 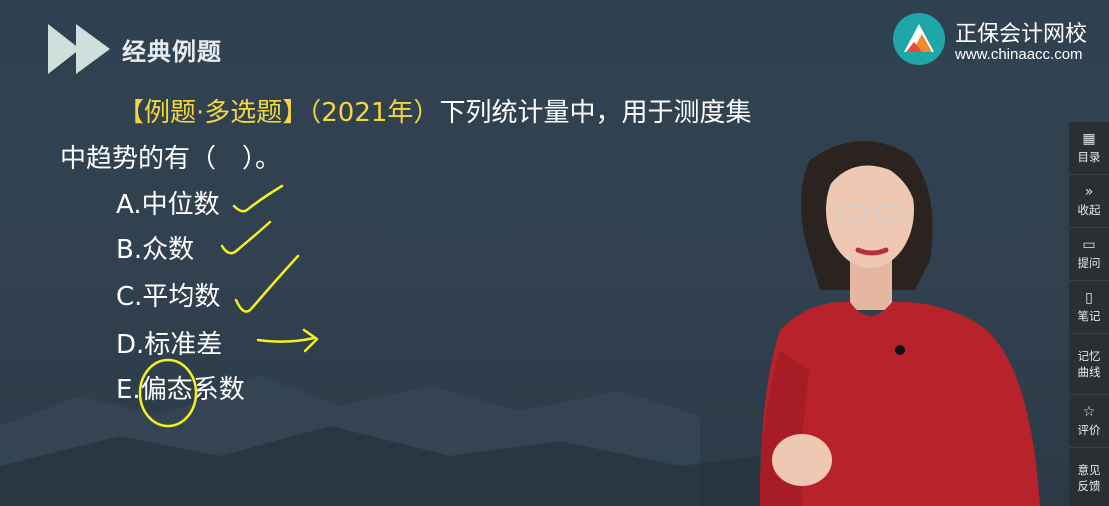 I want to click on brand-name: 正保会计网校, so click(x=1021, y=34).